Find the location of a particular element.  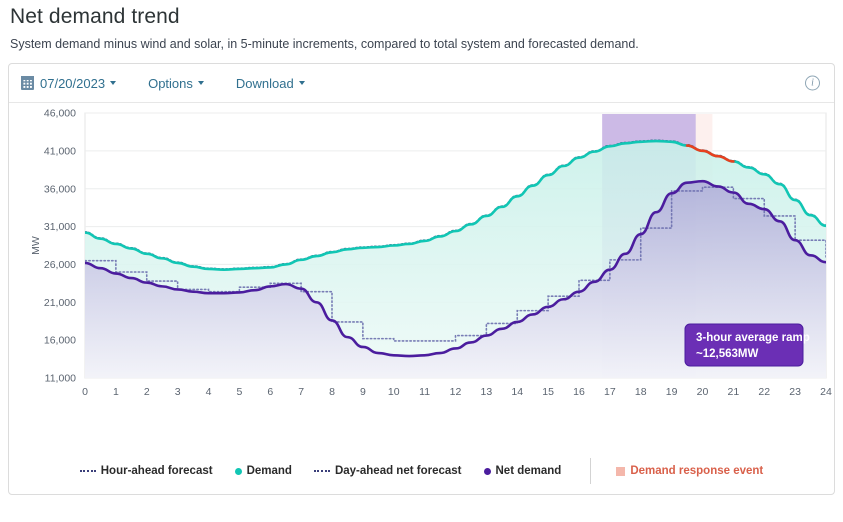

x-axis-tick-label: 18 is located at coordinates (641, 392).